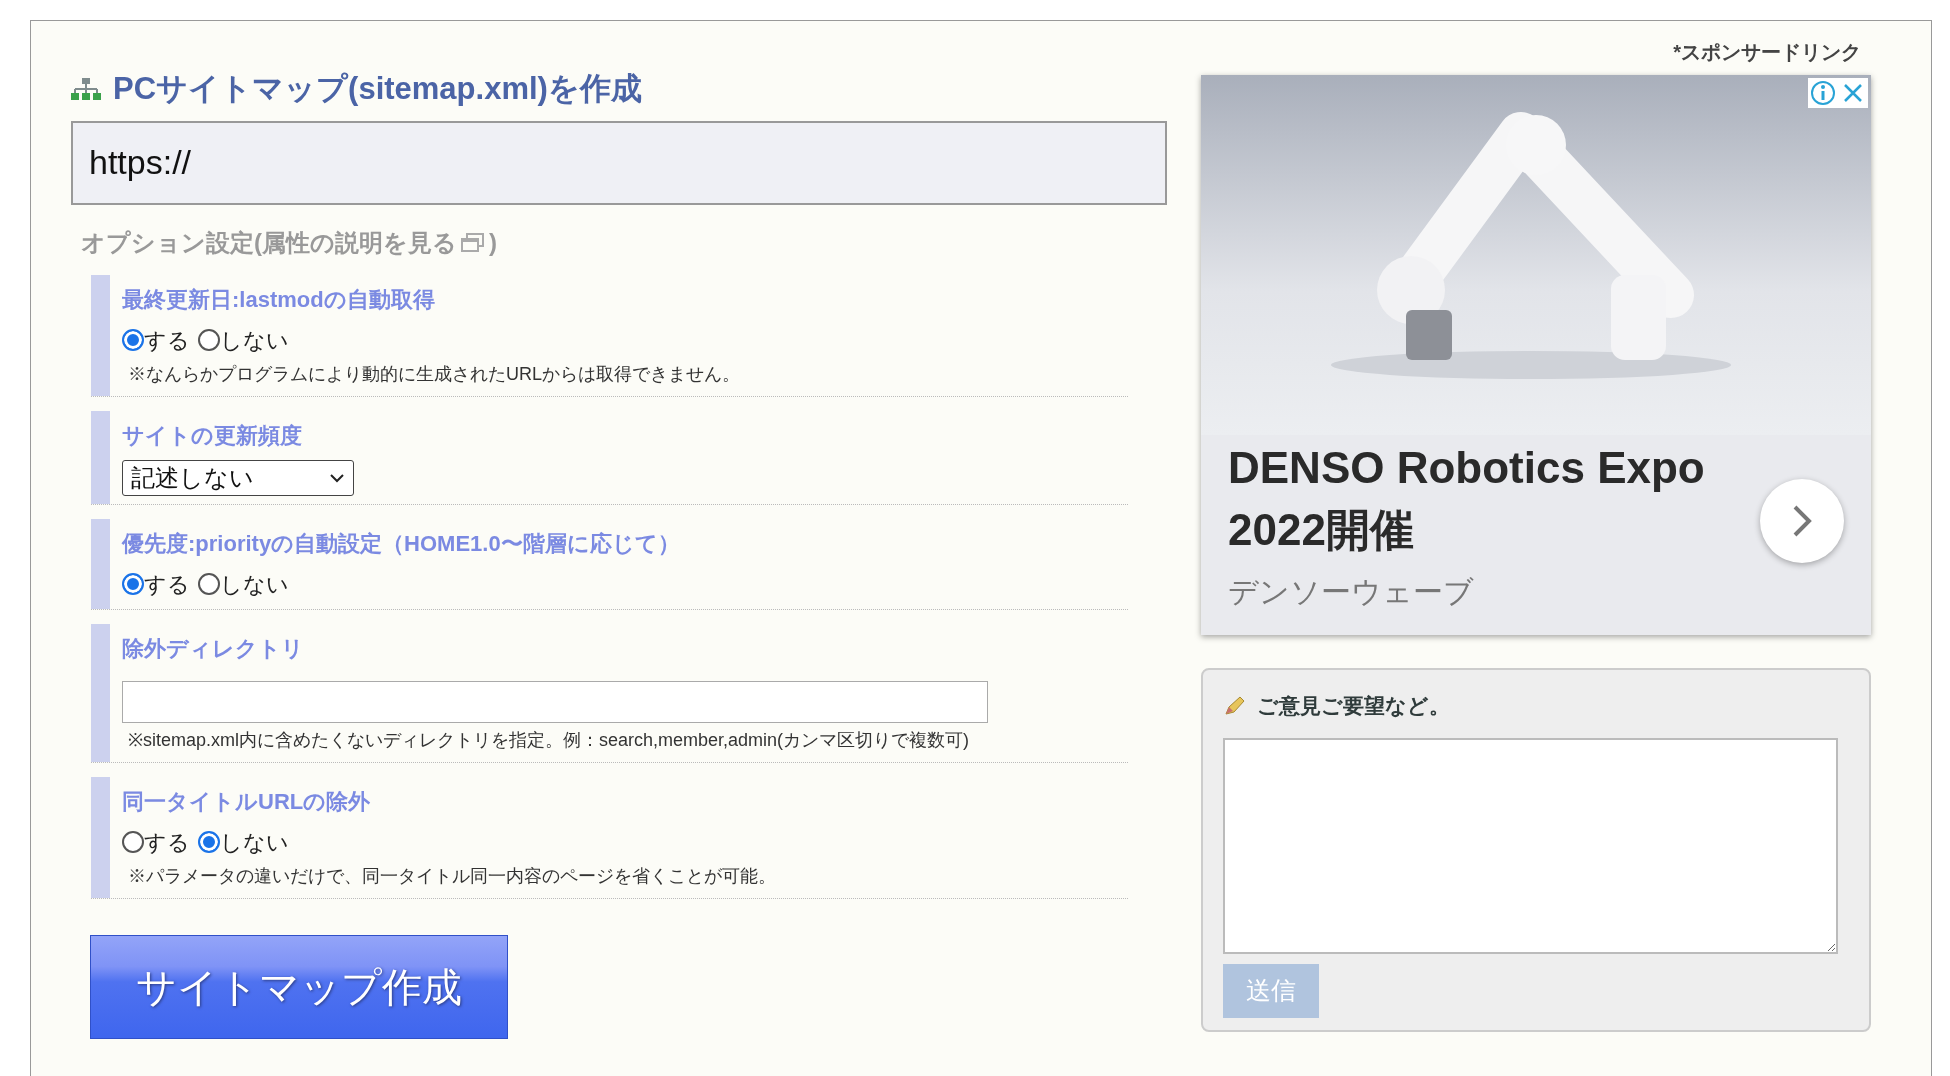 This screenshot has height=1076, width=1950. Describe the element at coordinates (493, 242) in the screenshot. I see `options-heading-end: )` at that location.